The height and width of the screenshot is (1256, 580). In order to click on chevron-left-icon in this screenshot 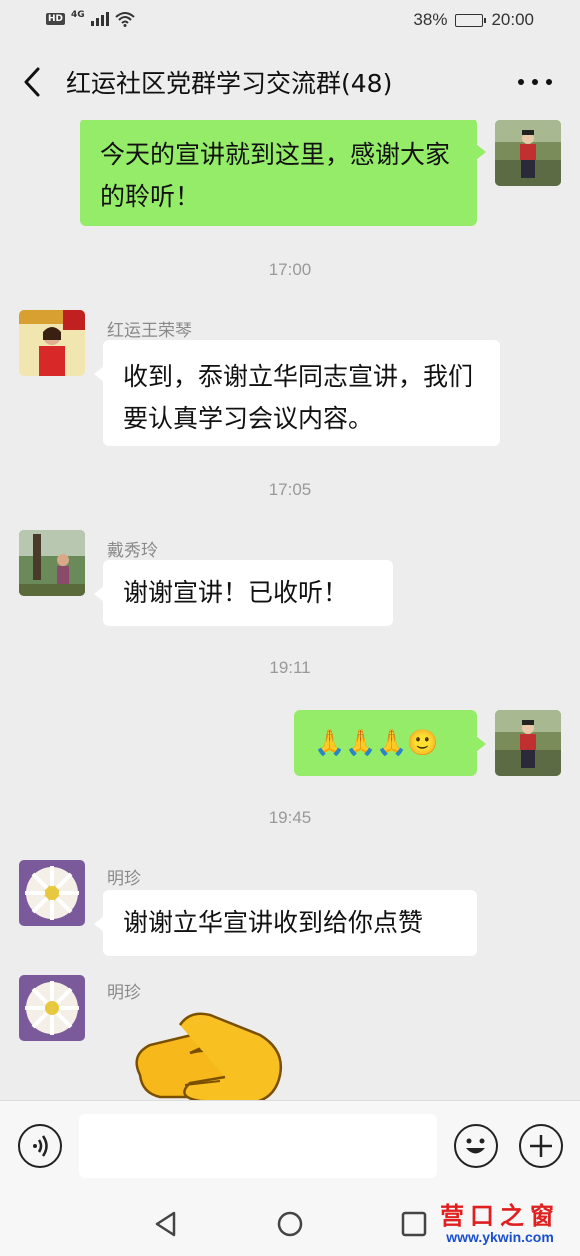, I will do `click(32, 82)`.